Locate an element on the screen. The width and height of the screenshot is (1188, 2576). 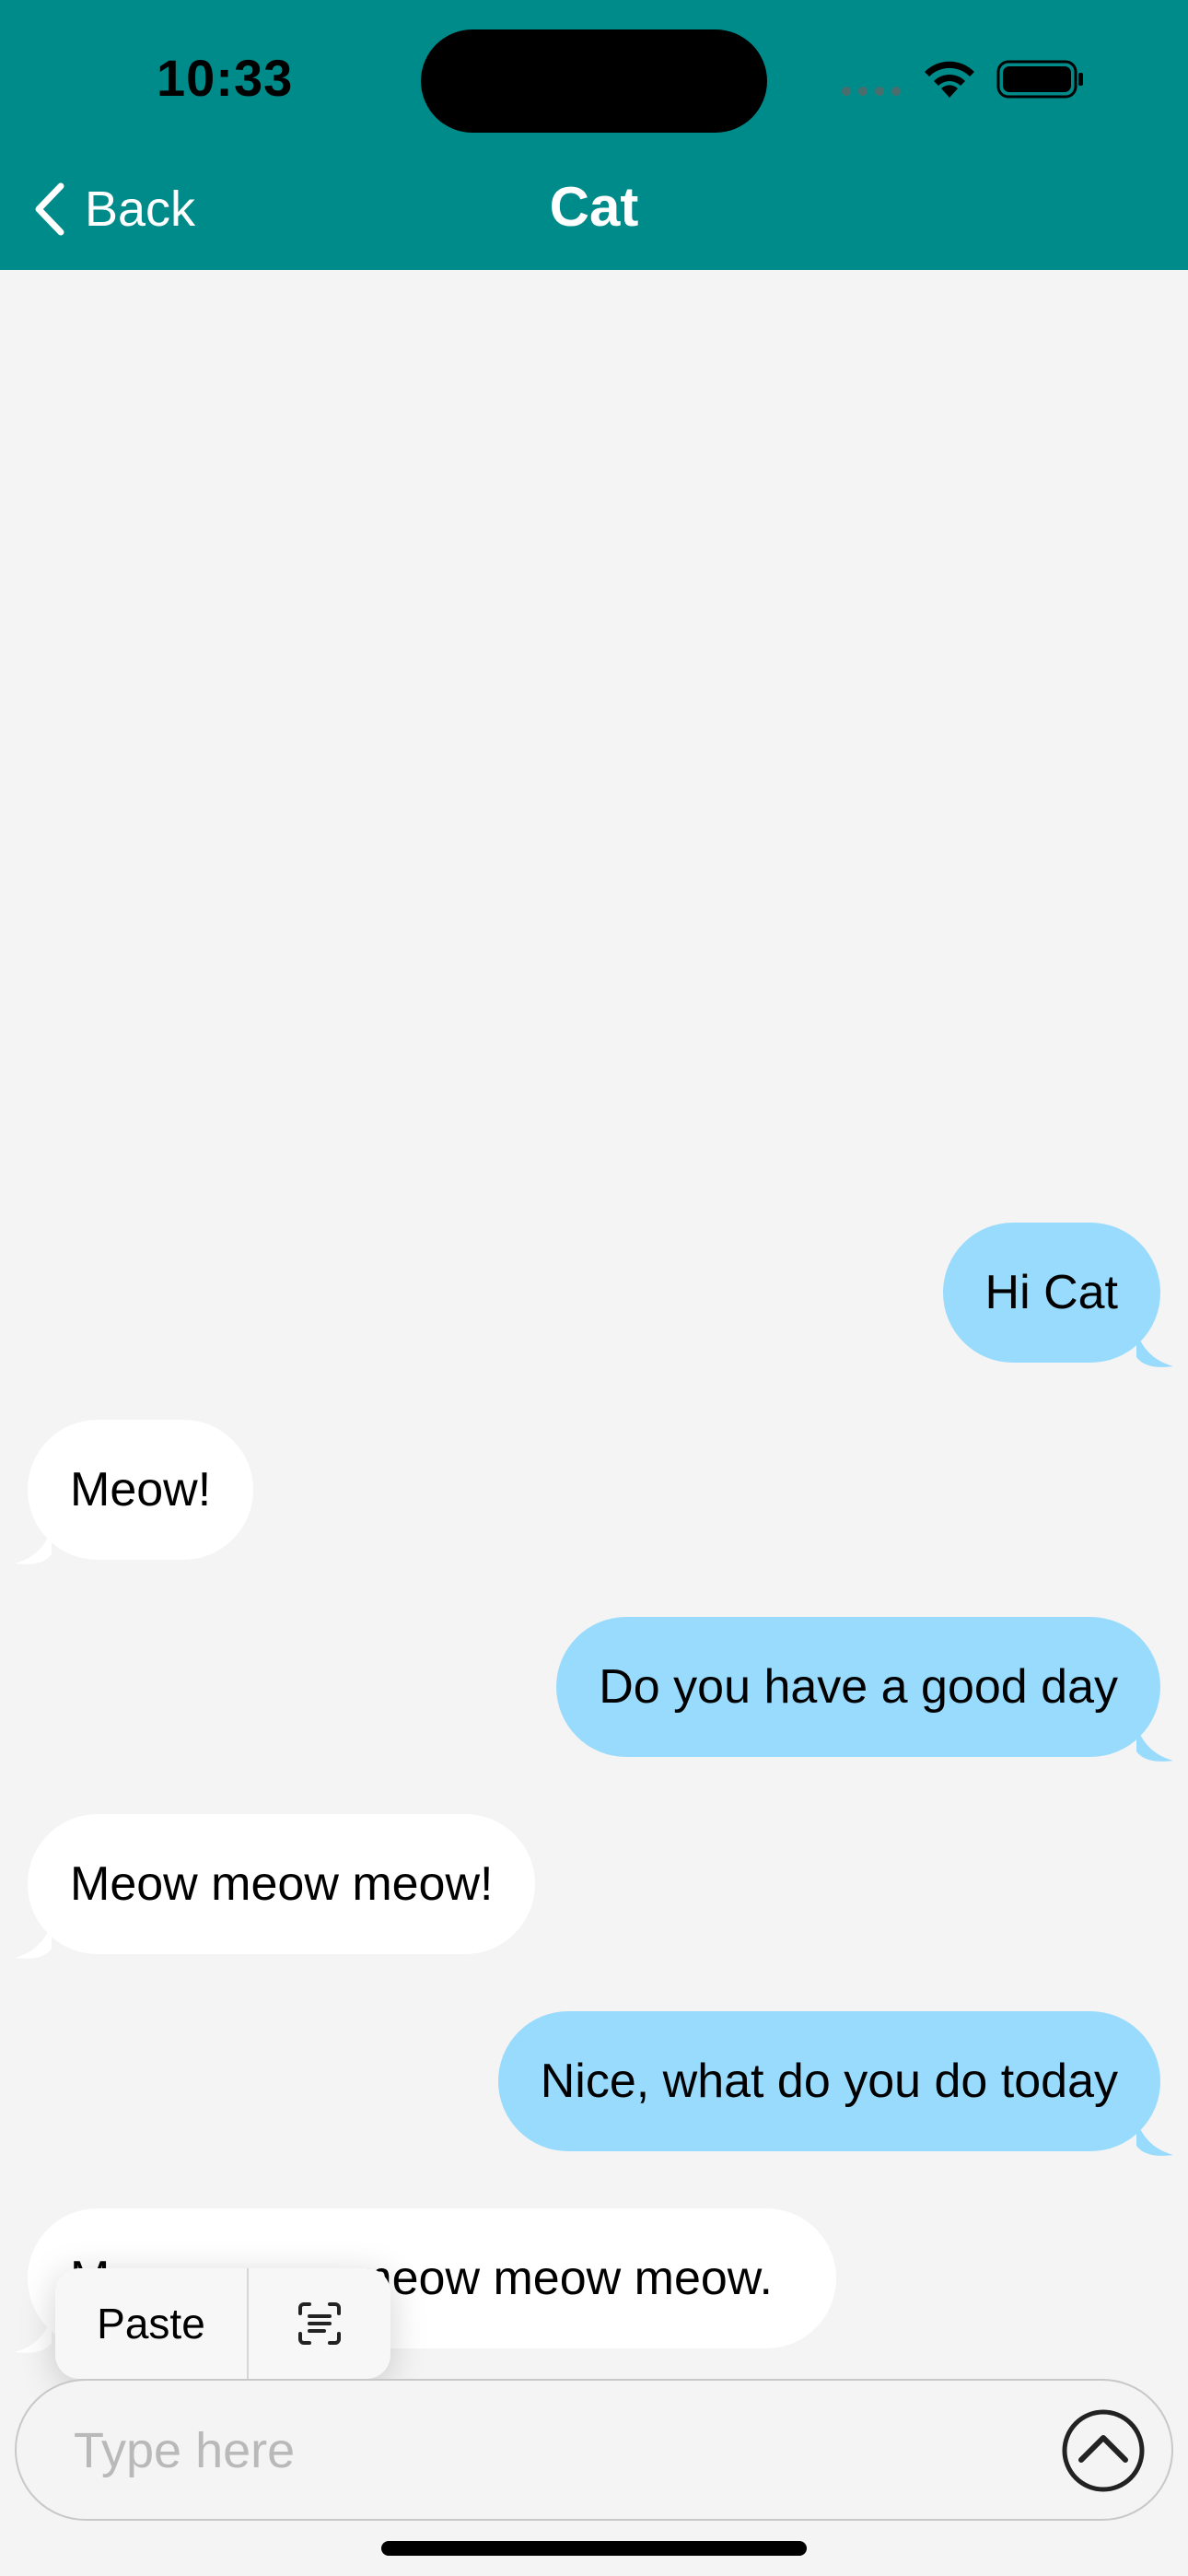
message-input is located at coordinates (552, 2451).